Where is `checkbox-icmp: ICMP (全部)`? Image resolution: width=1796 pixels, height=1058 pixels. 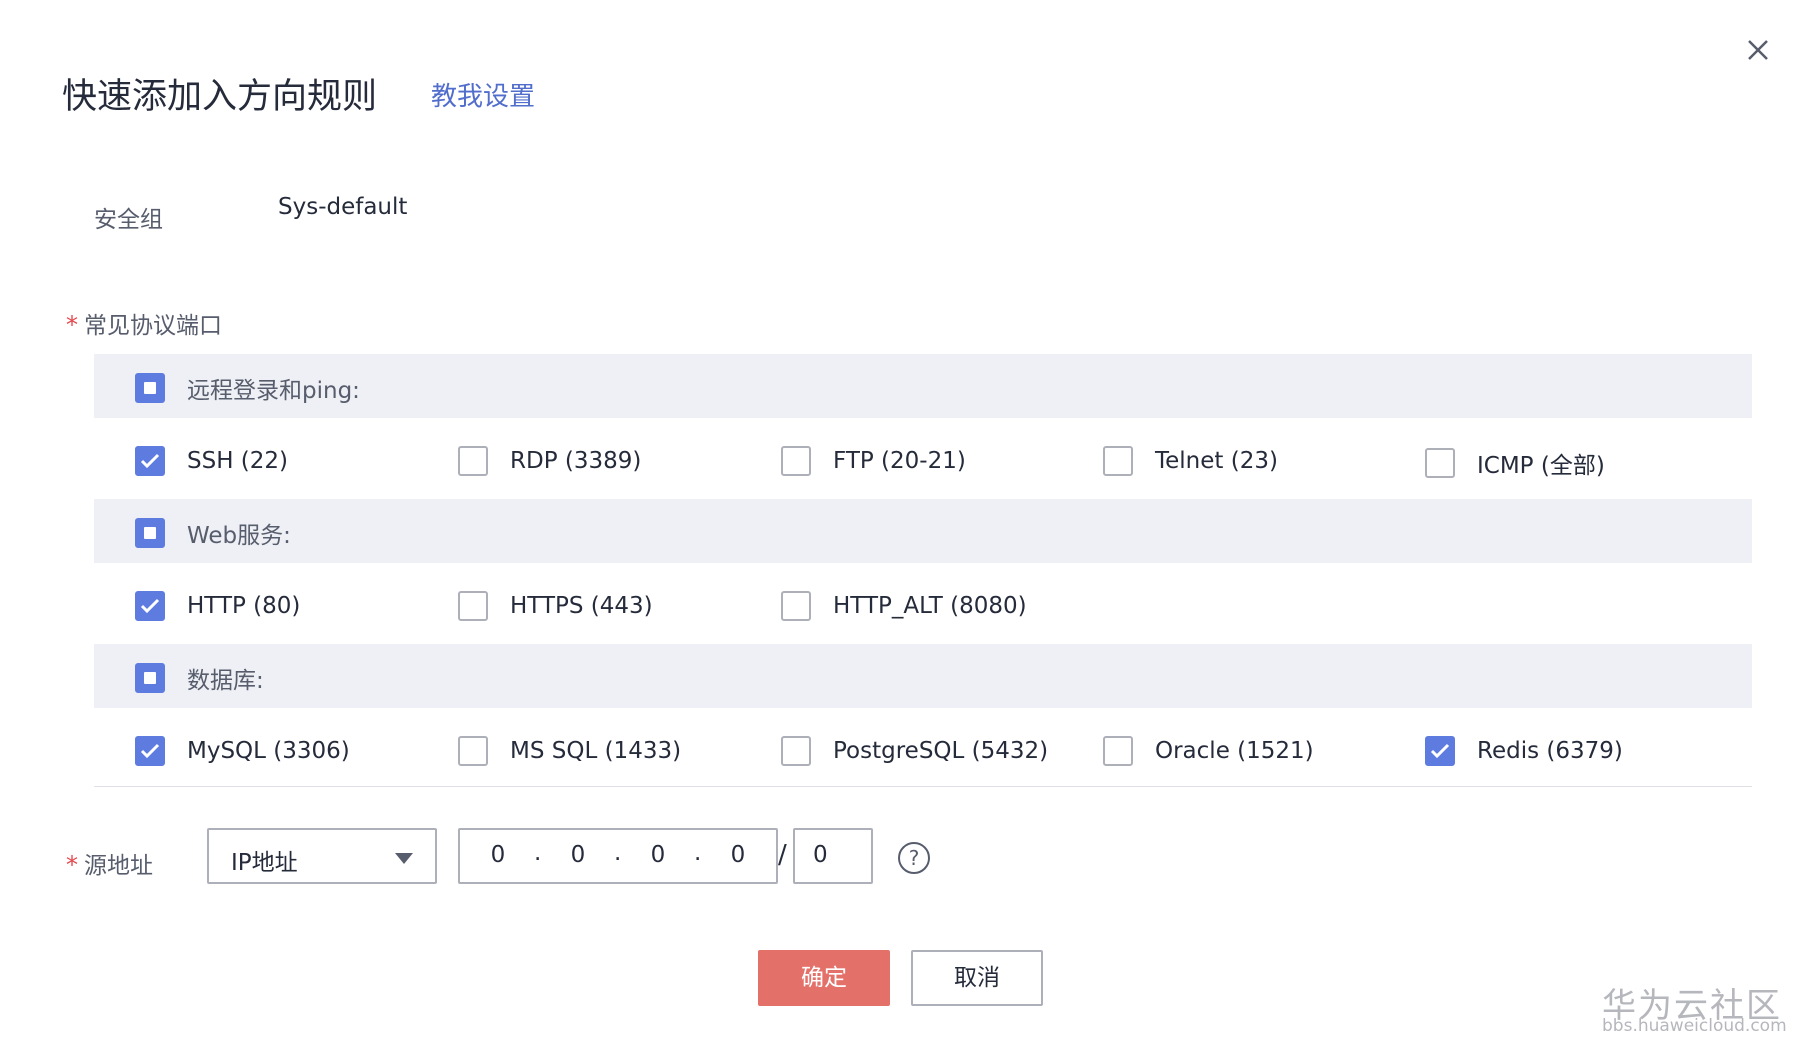
checkbox-icmp: ICMP (全部) is located at coordinates (1515, 463).